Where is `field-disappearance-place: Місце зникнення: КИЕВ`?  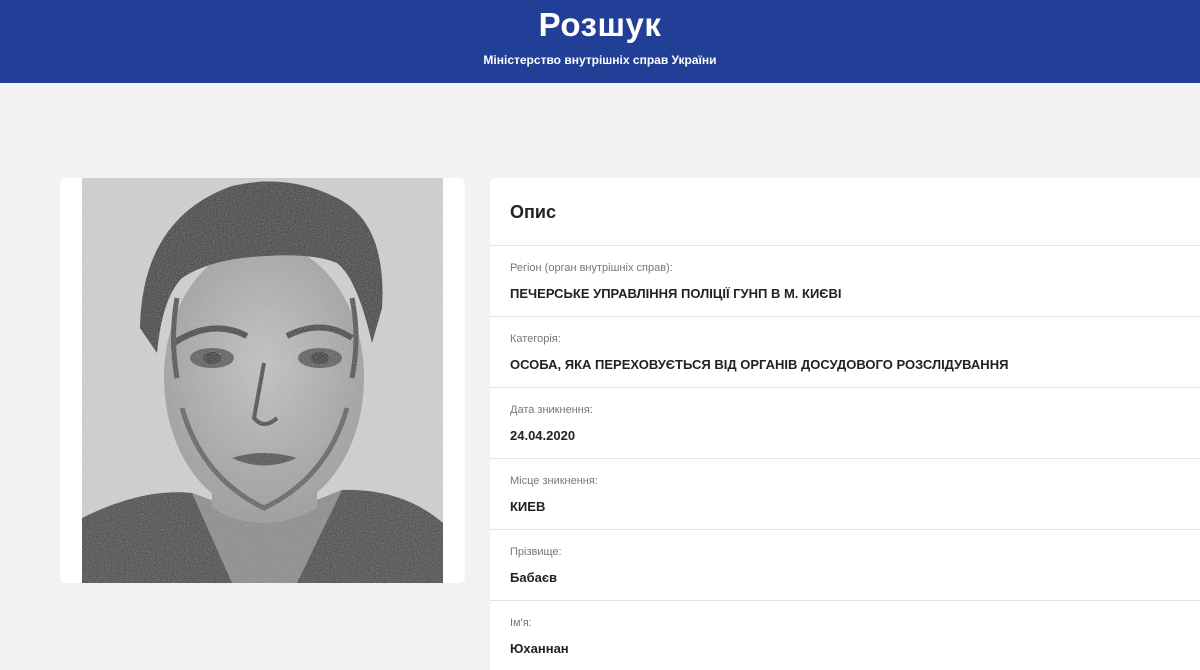
field-disappearance-place: Місце зникнення: КИЕВ is located at coordinates (845, 494).